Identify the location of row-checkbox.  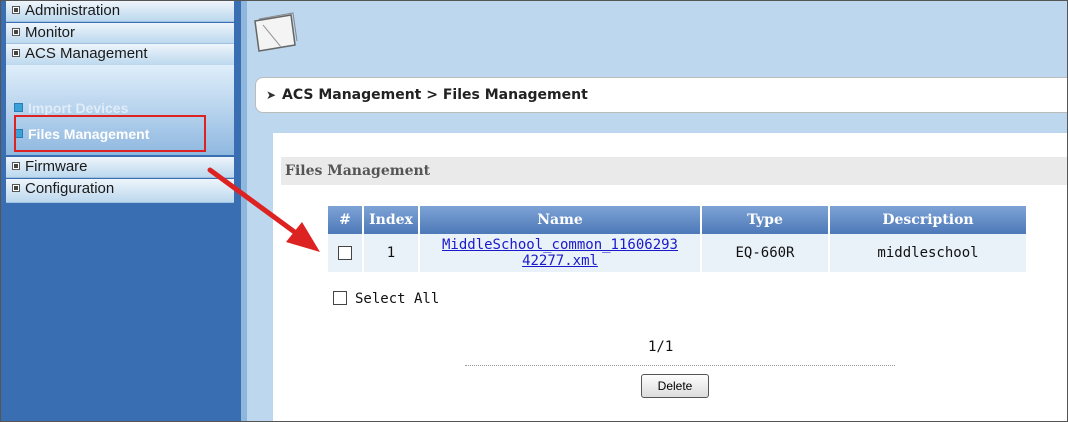
(345, 253).